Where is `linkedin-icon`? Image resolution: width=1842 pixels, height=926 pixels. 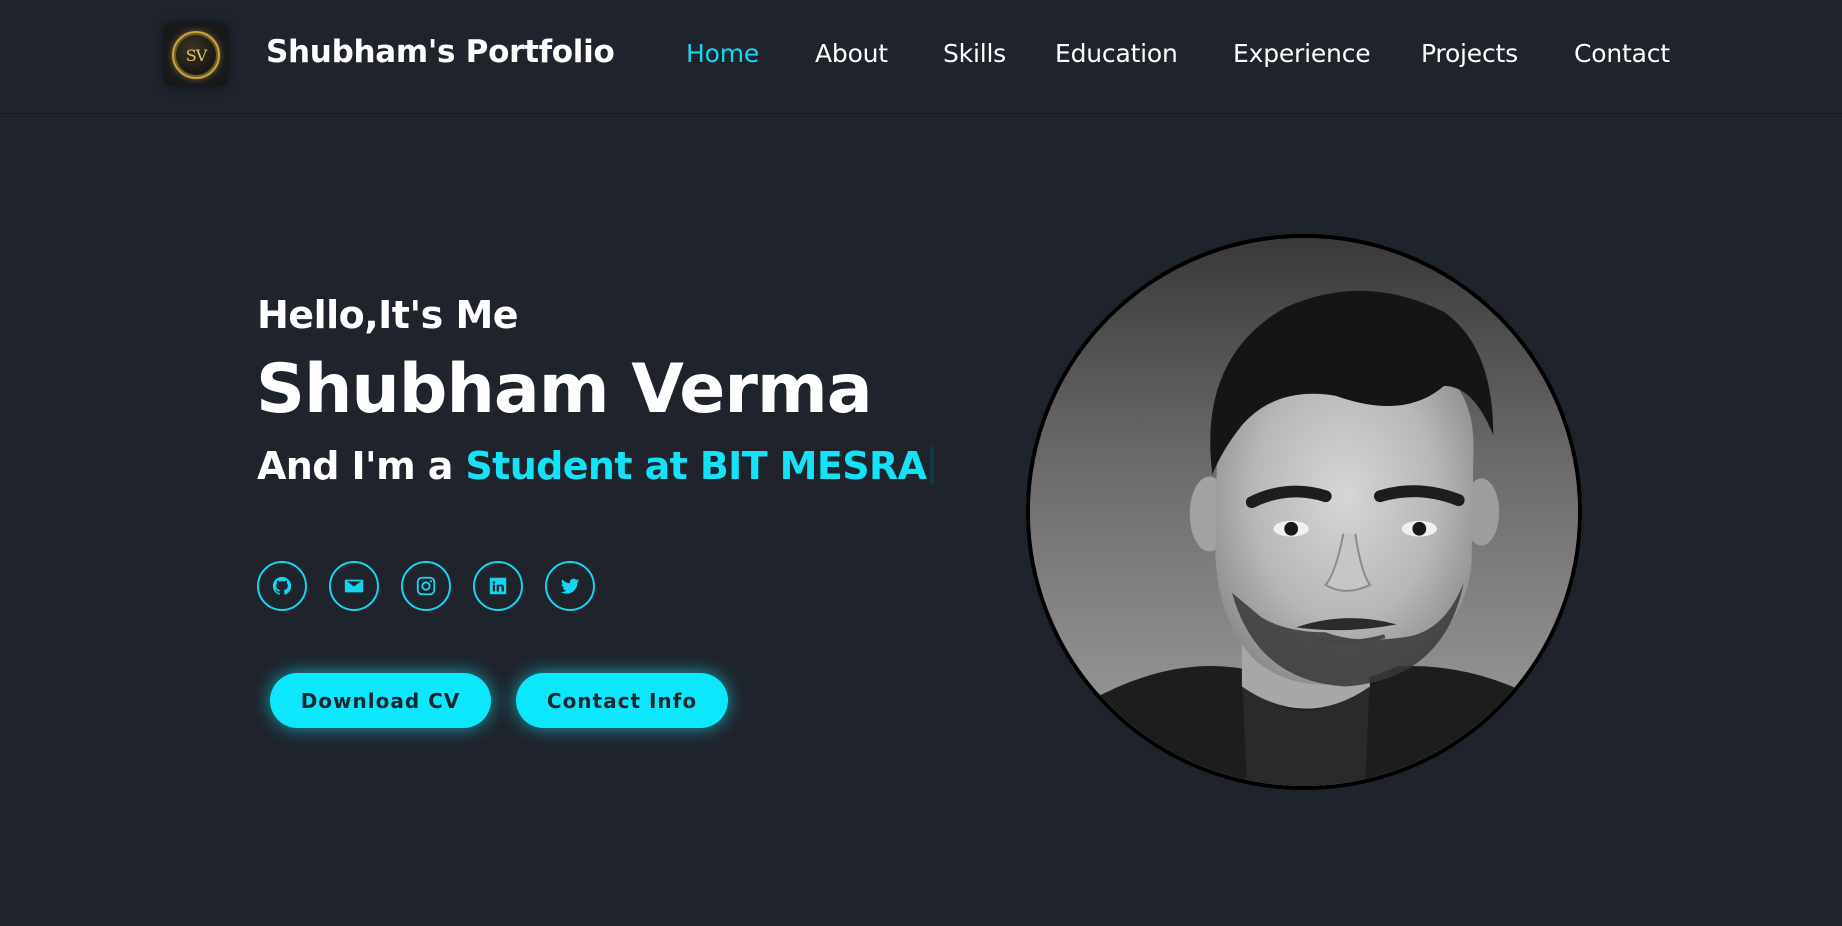
linkedin-icon is located at coordinates (498, 586).